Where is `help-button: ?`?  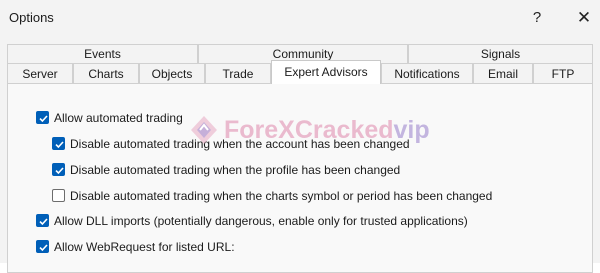 help-button: ? is located at coordinates (537, 18).